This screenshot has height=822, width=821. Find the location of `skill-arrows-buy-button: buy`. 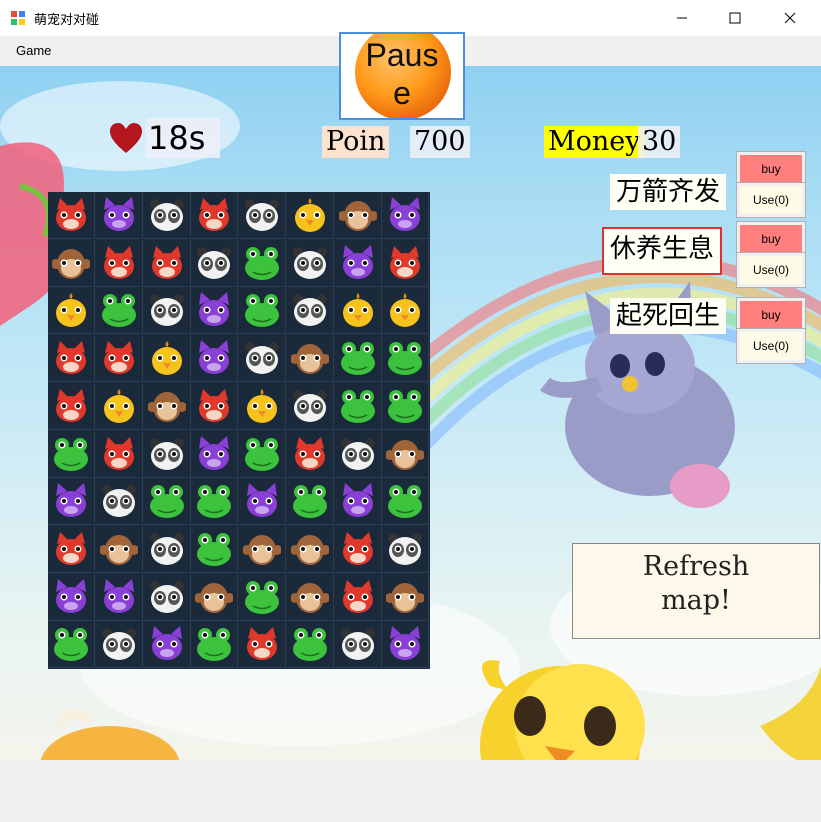

skill-arrows-buy-button: buy is located at coordinates (771, 169).